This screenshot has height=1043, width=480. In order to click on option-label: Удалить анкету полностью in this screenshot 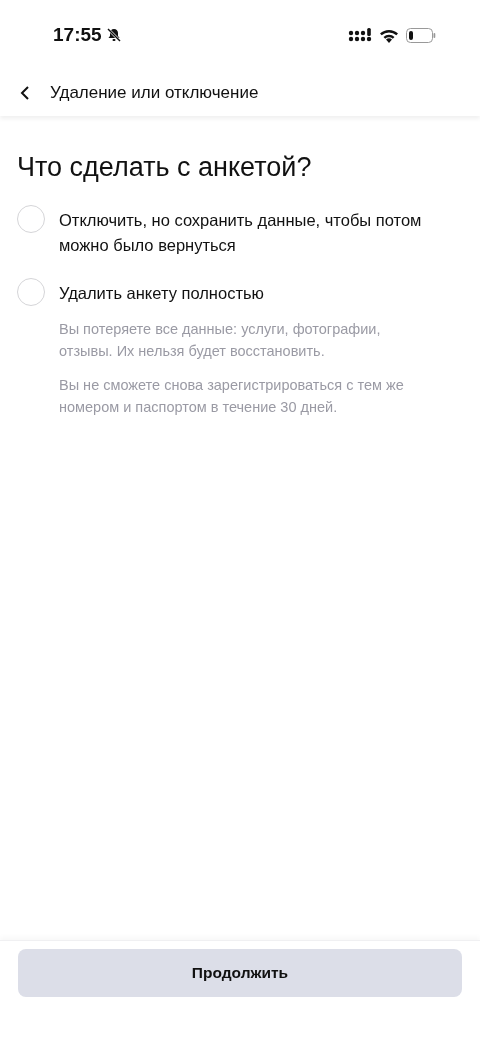, I will do `click(162, 293)`.